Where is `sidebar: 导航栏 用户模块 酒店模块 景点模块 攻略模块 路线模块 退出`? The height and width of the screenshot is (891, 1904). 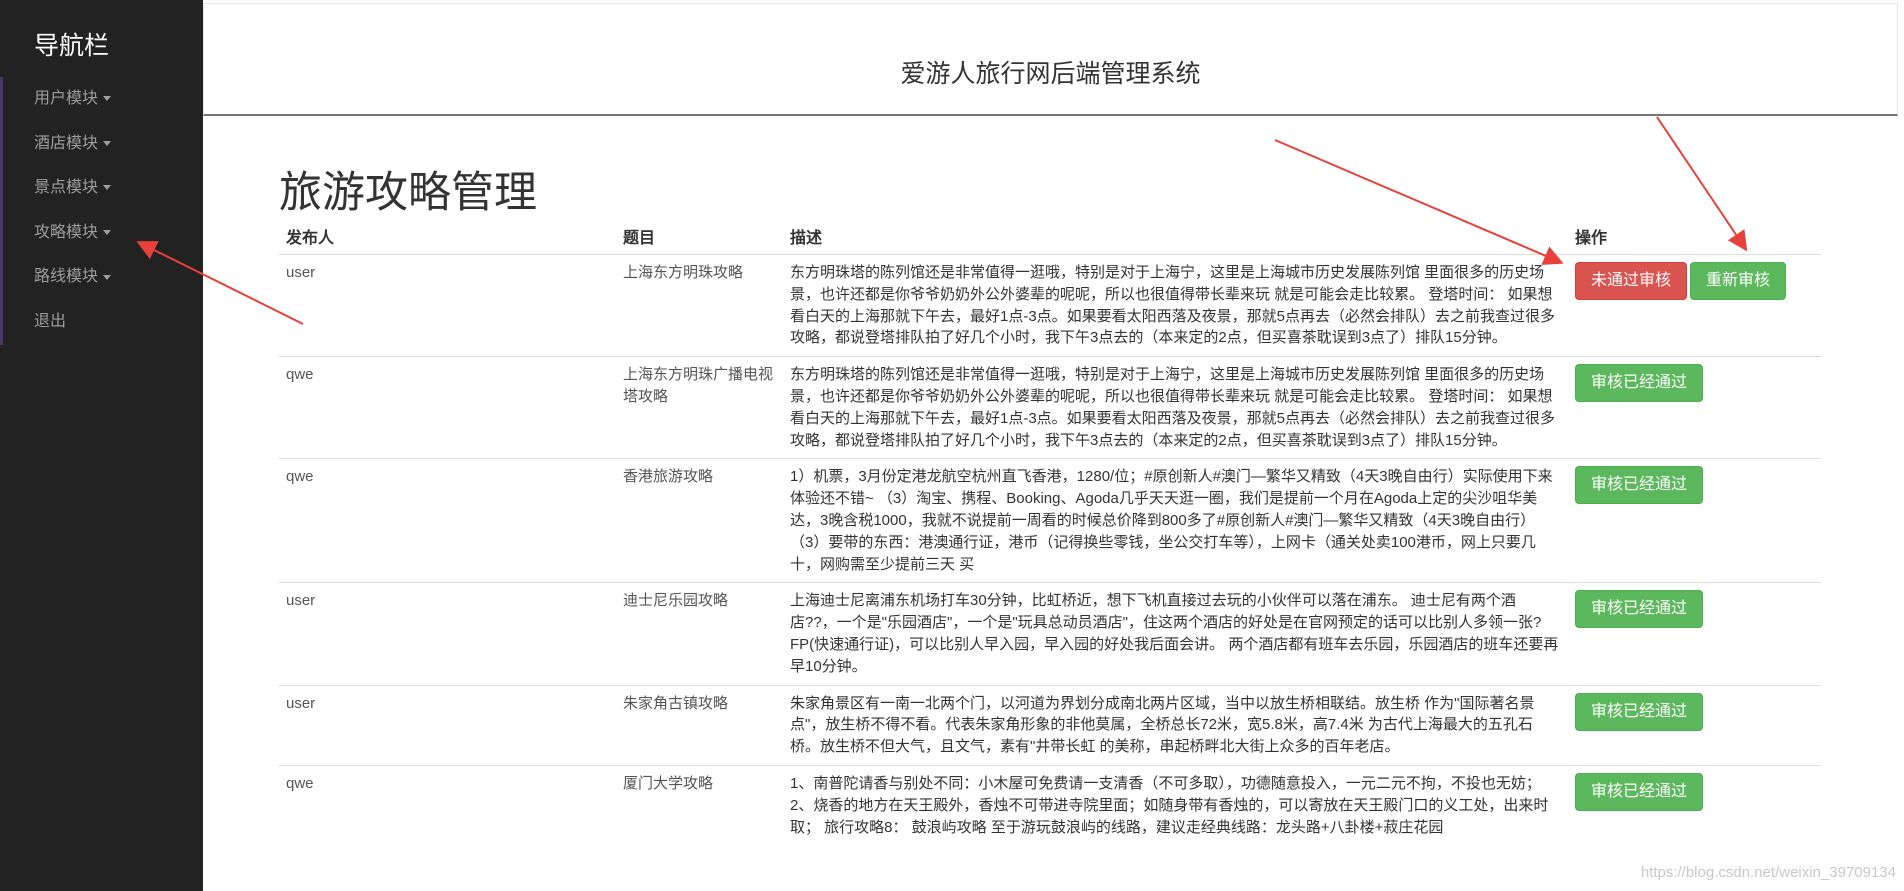 sidebar: 导航栏 用户模块 酒店模块 景点模块 攻略模块 路线模块 退出 is located at coordinates (101, 445).